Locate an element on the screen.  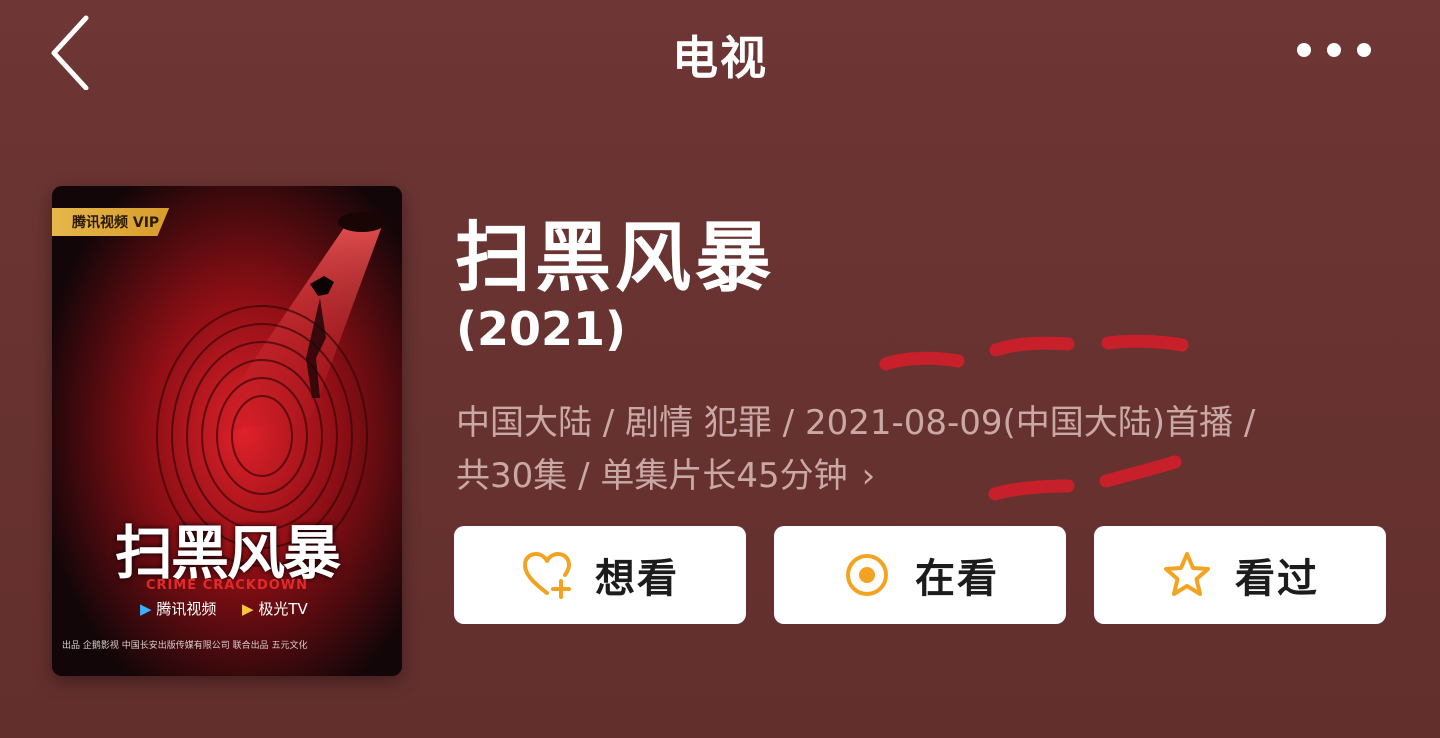
target-circle-icon is located at coordinates (867, 575).